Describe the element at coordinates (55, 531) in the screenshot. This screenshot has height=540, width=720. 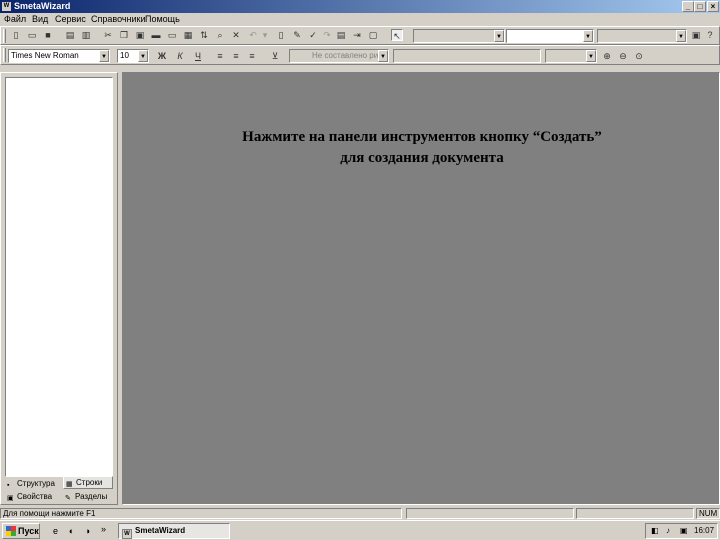
I see `browser-icon: e` at that location.